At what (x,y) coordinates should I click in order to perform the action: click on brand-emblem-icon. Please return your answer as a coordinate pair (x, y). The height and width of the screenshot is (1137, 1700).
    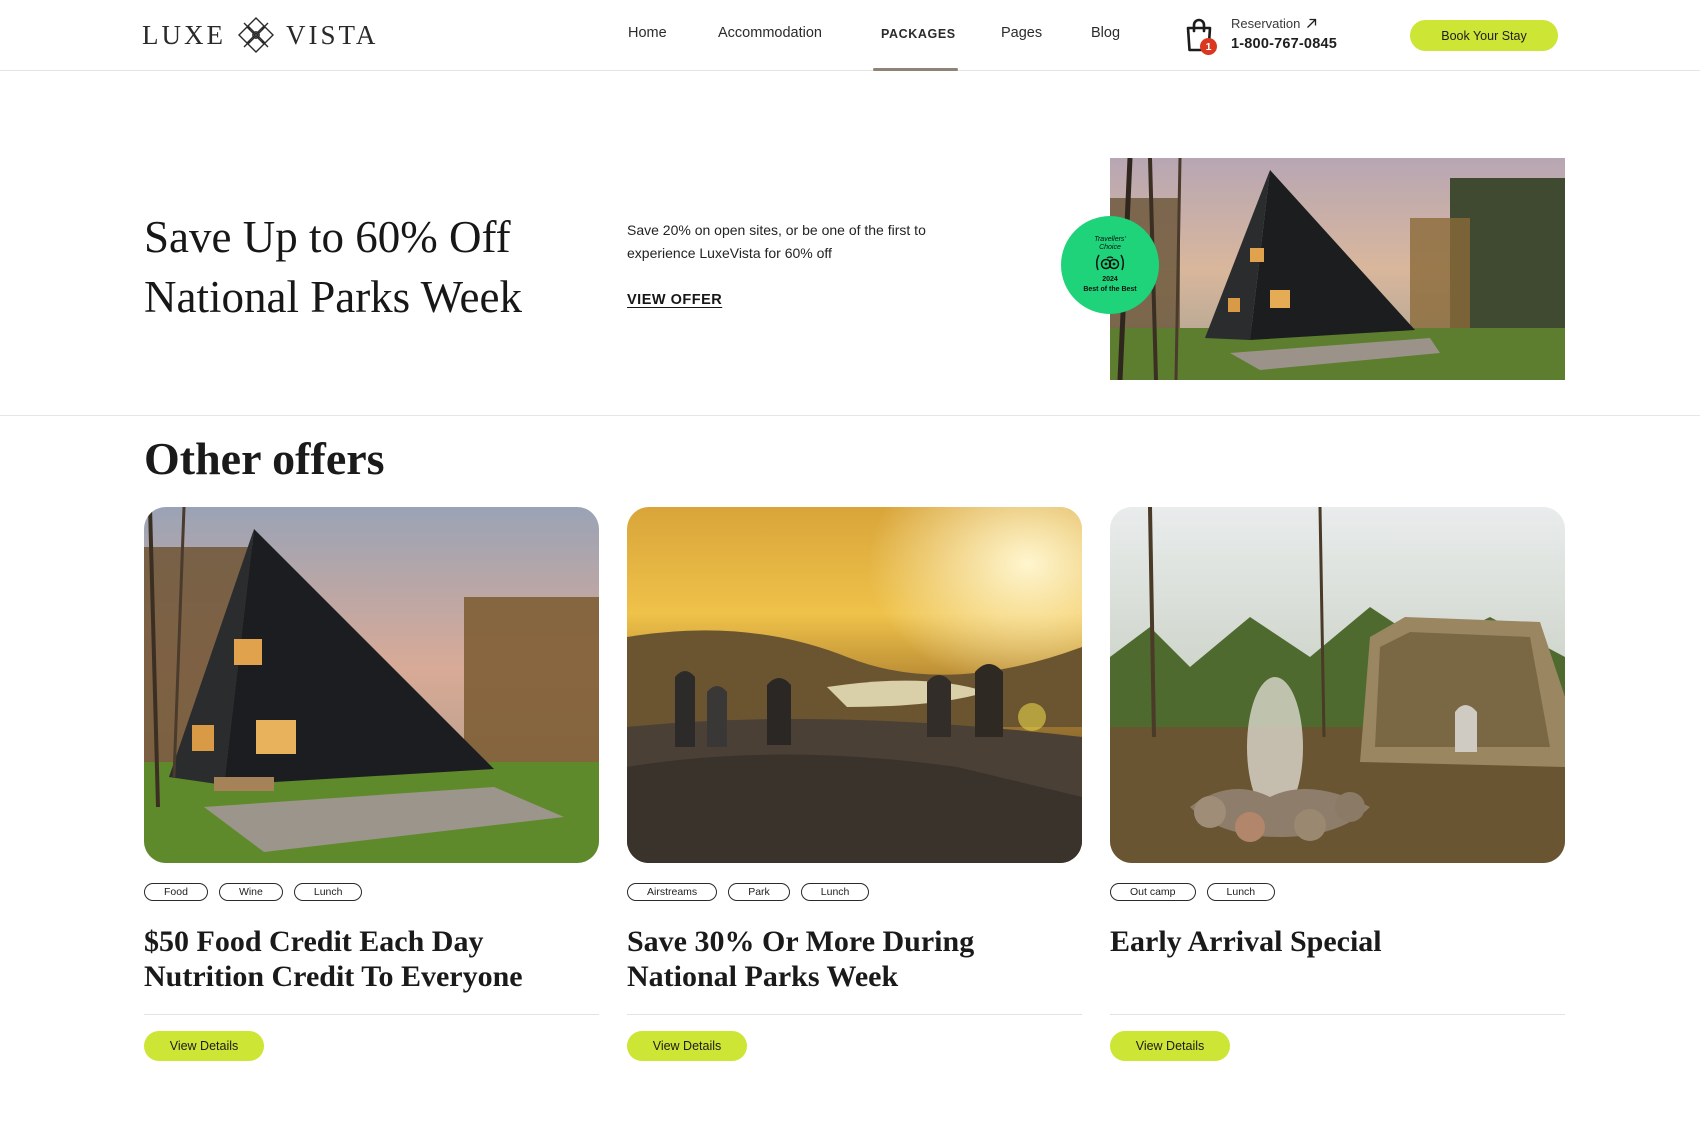
    Looking at the image, I should click on (255, 35).